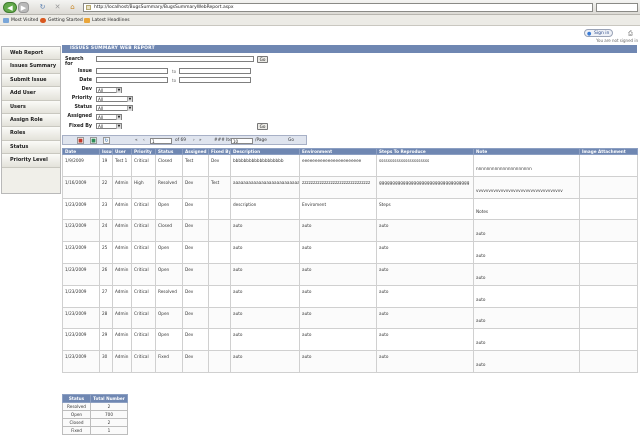 The height and width of the screenshot is (441, 640). What do you see at coordinates (195, 151) in the screenshot?
I see `col-header-assigned: Assigned` at bounding box center [195, 151].